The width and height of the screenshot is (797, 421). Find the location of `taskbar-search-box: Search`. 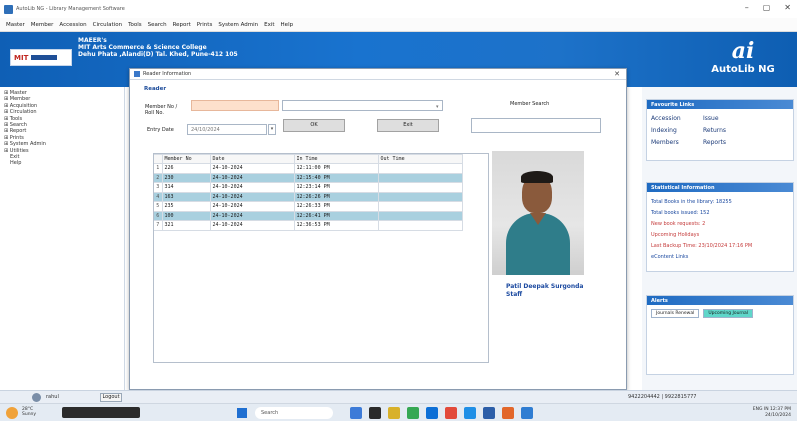

taskbar-search-box: Search is located at coordinates (294, 413).